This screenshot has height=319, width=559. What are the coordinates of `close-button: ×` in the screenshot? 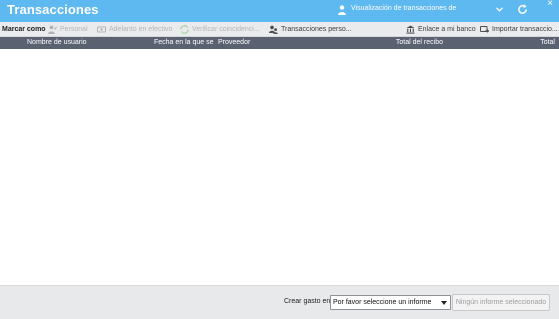 It's located at (550, 5).